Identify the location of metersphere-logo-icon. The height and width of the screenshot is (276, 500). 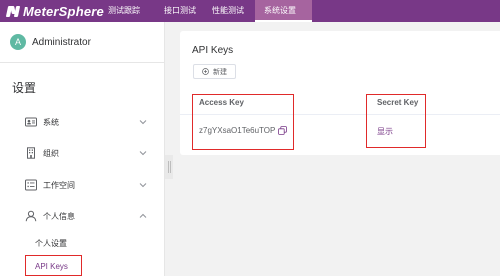
(13, 11).